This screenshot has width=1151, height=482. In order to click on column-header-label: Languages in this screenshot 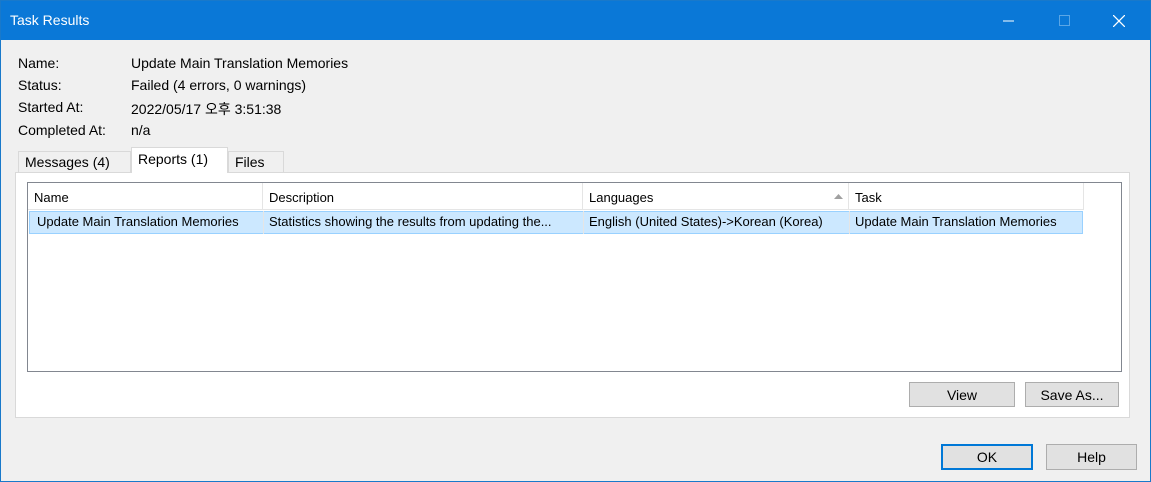, I will do `click(621, 197)`.